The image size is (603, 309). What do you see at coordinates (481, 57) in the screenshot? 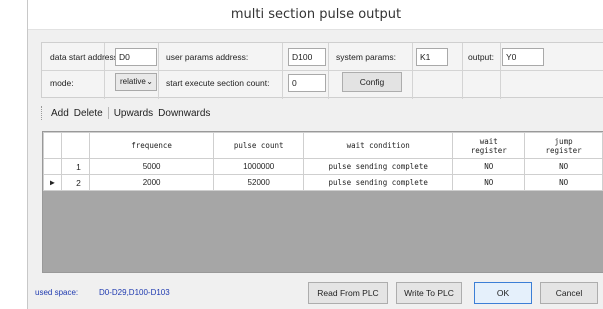
I see `output-label: output:` at bounding box center [481, 57].